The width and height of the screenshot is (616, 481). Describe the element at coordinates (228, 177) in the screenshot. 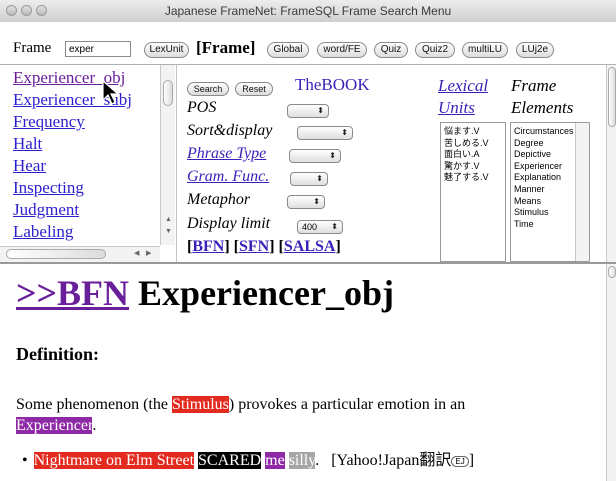

I see `gram-func-link: Gram. Func.` at that location.